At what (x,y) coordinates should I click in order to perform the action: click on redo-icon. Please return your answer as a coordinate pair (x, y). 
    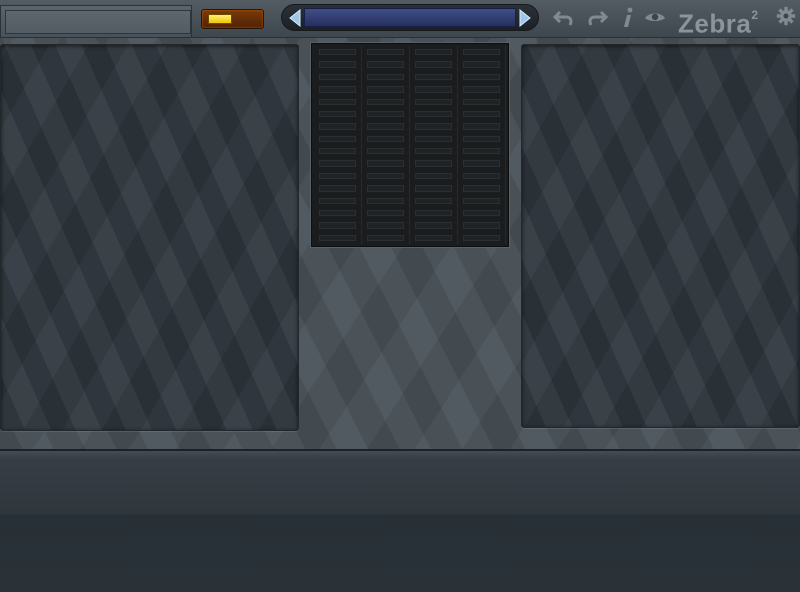
    Looking at the image, I should click on (597, 18).